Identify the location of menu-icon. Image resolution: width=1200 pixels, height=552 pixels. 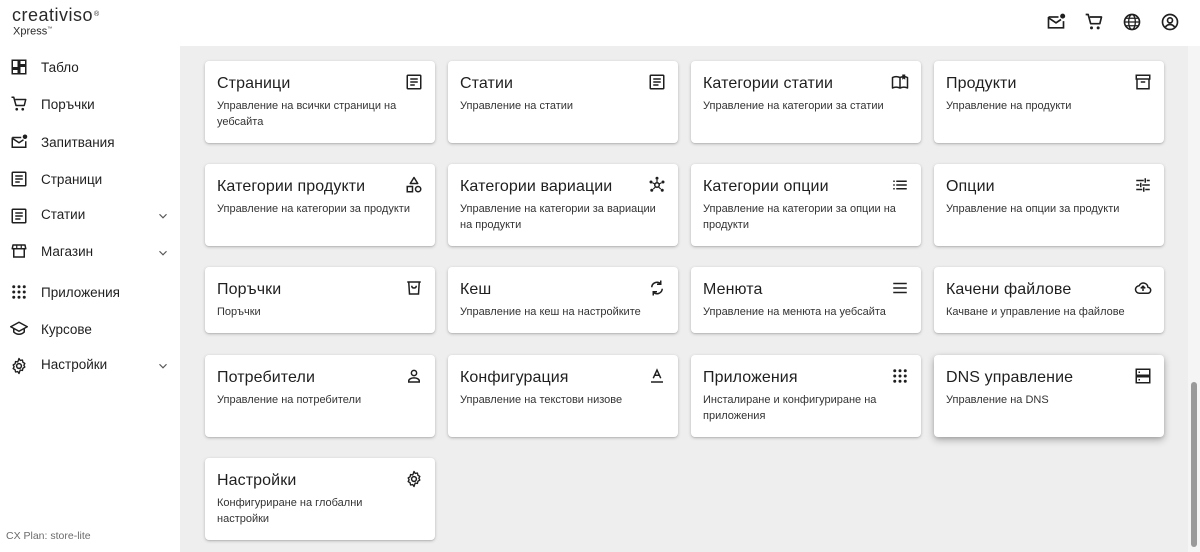
(900, 288).